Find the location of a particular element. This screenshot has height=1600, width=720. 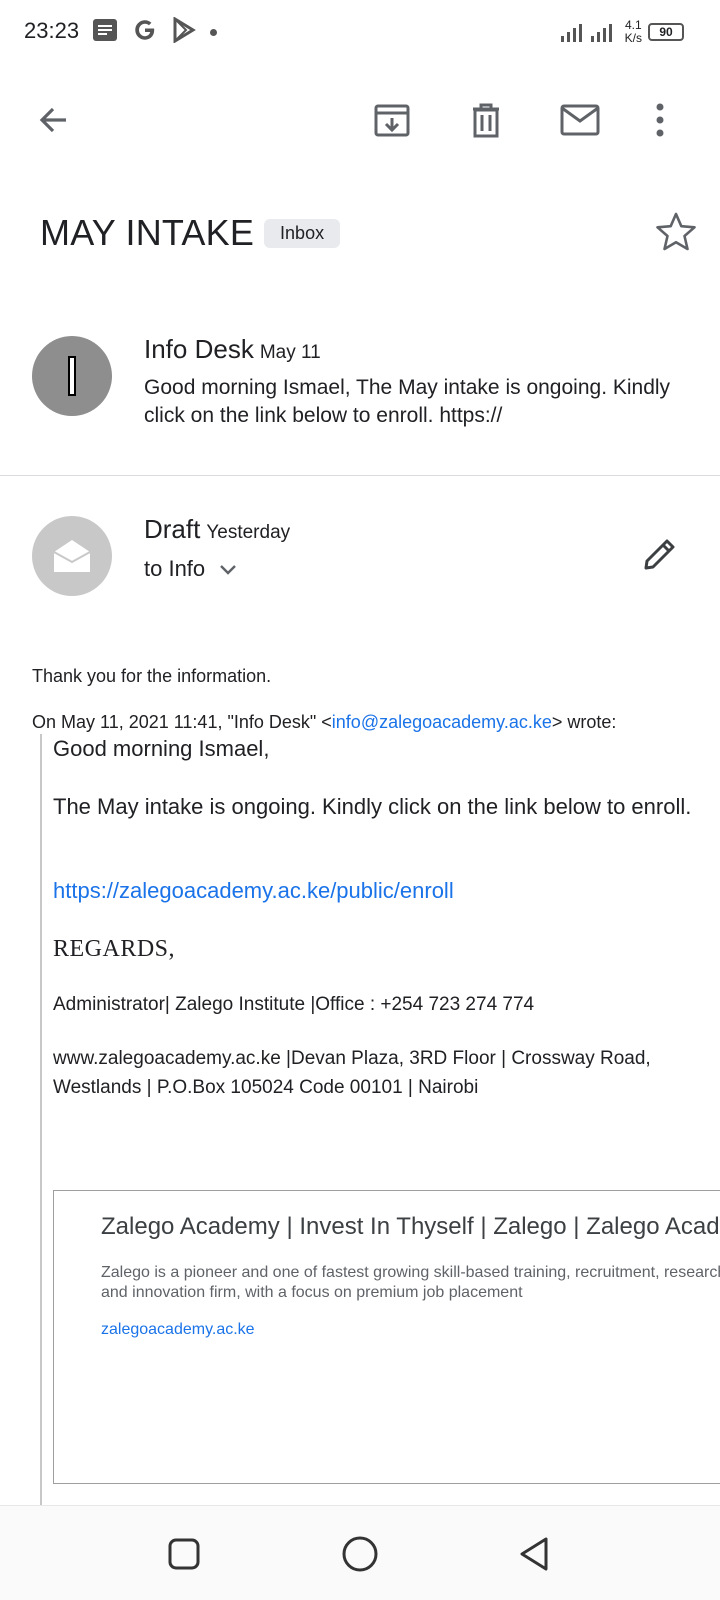

message-sender: Info Desk May 11 is located at coordinates (232, 349).